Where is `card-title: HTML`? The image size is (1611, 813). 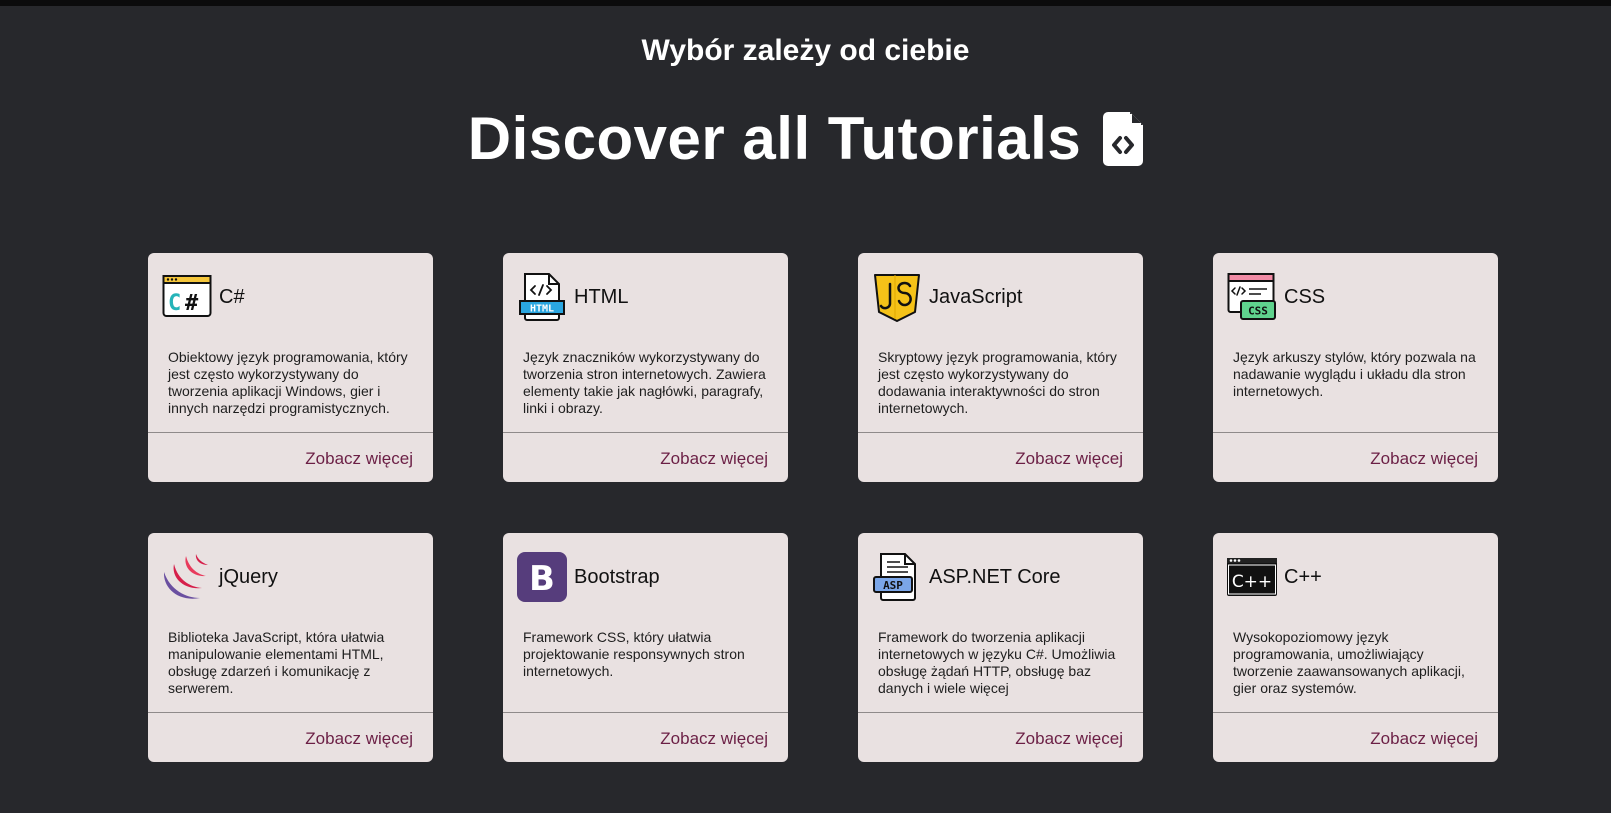
card-title: HTML is located at coordinates (601, 296).